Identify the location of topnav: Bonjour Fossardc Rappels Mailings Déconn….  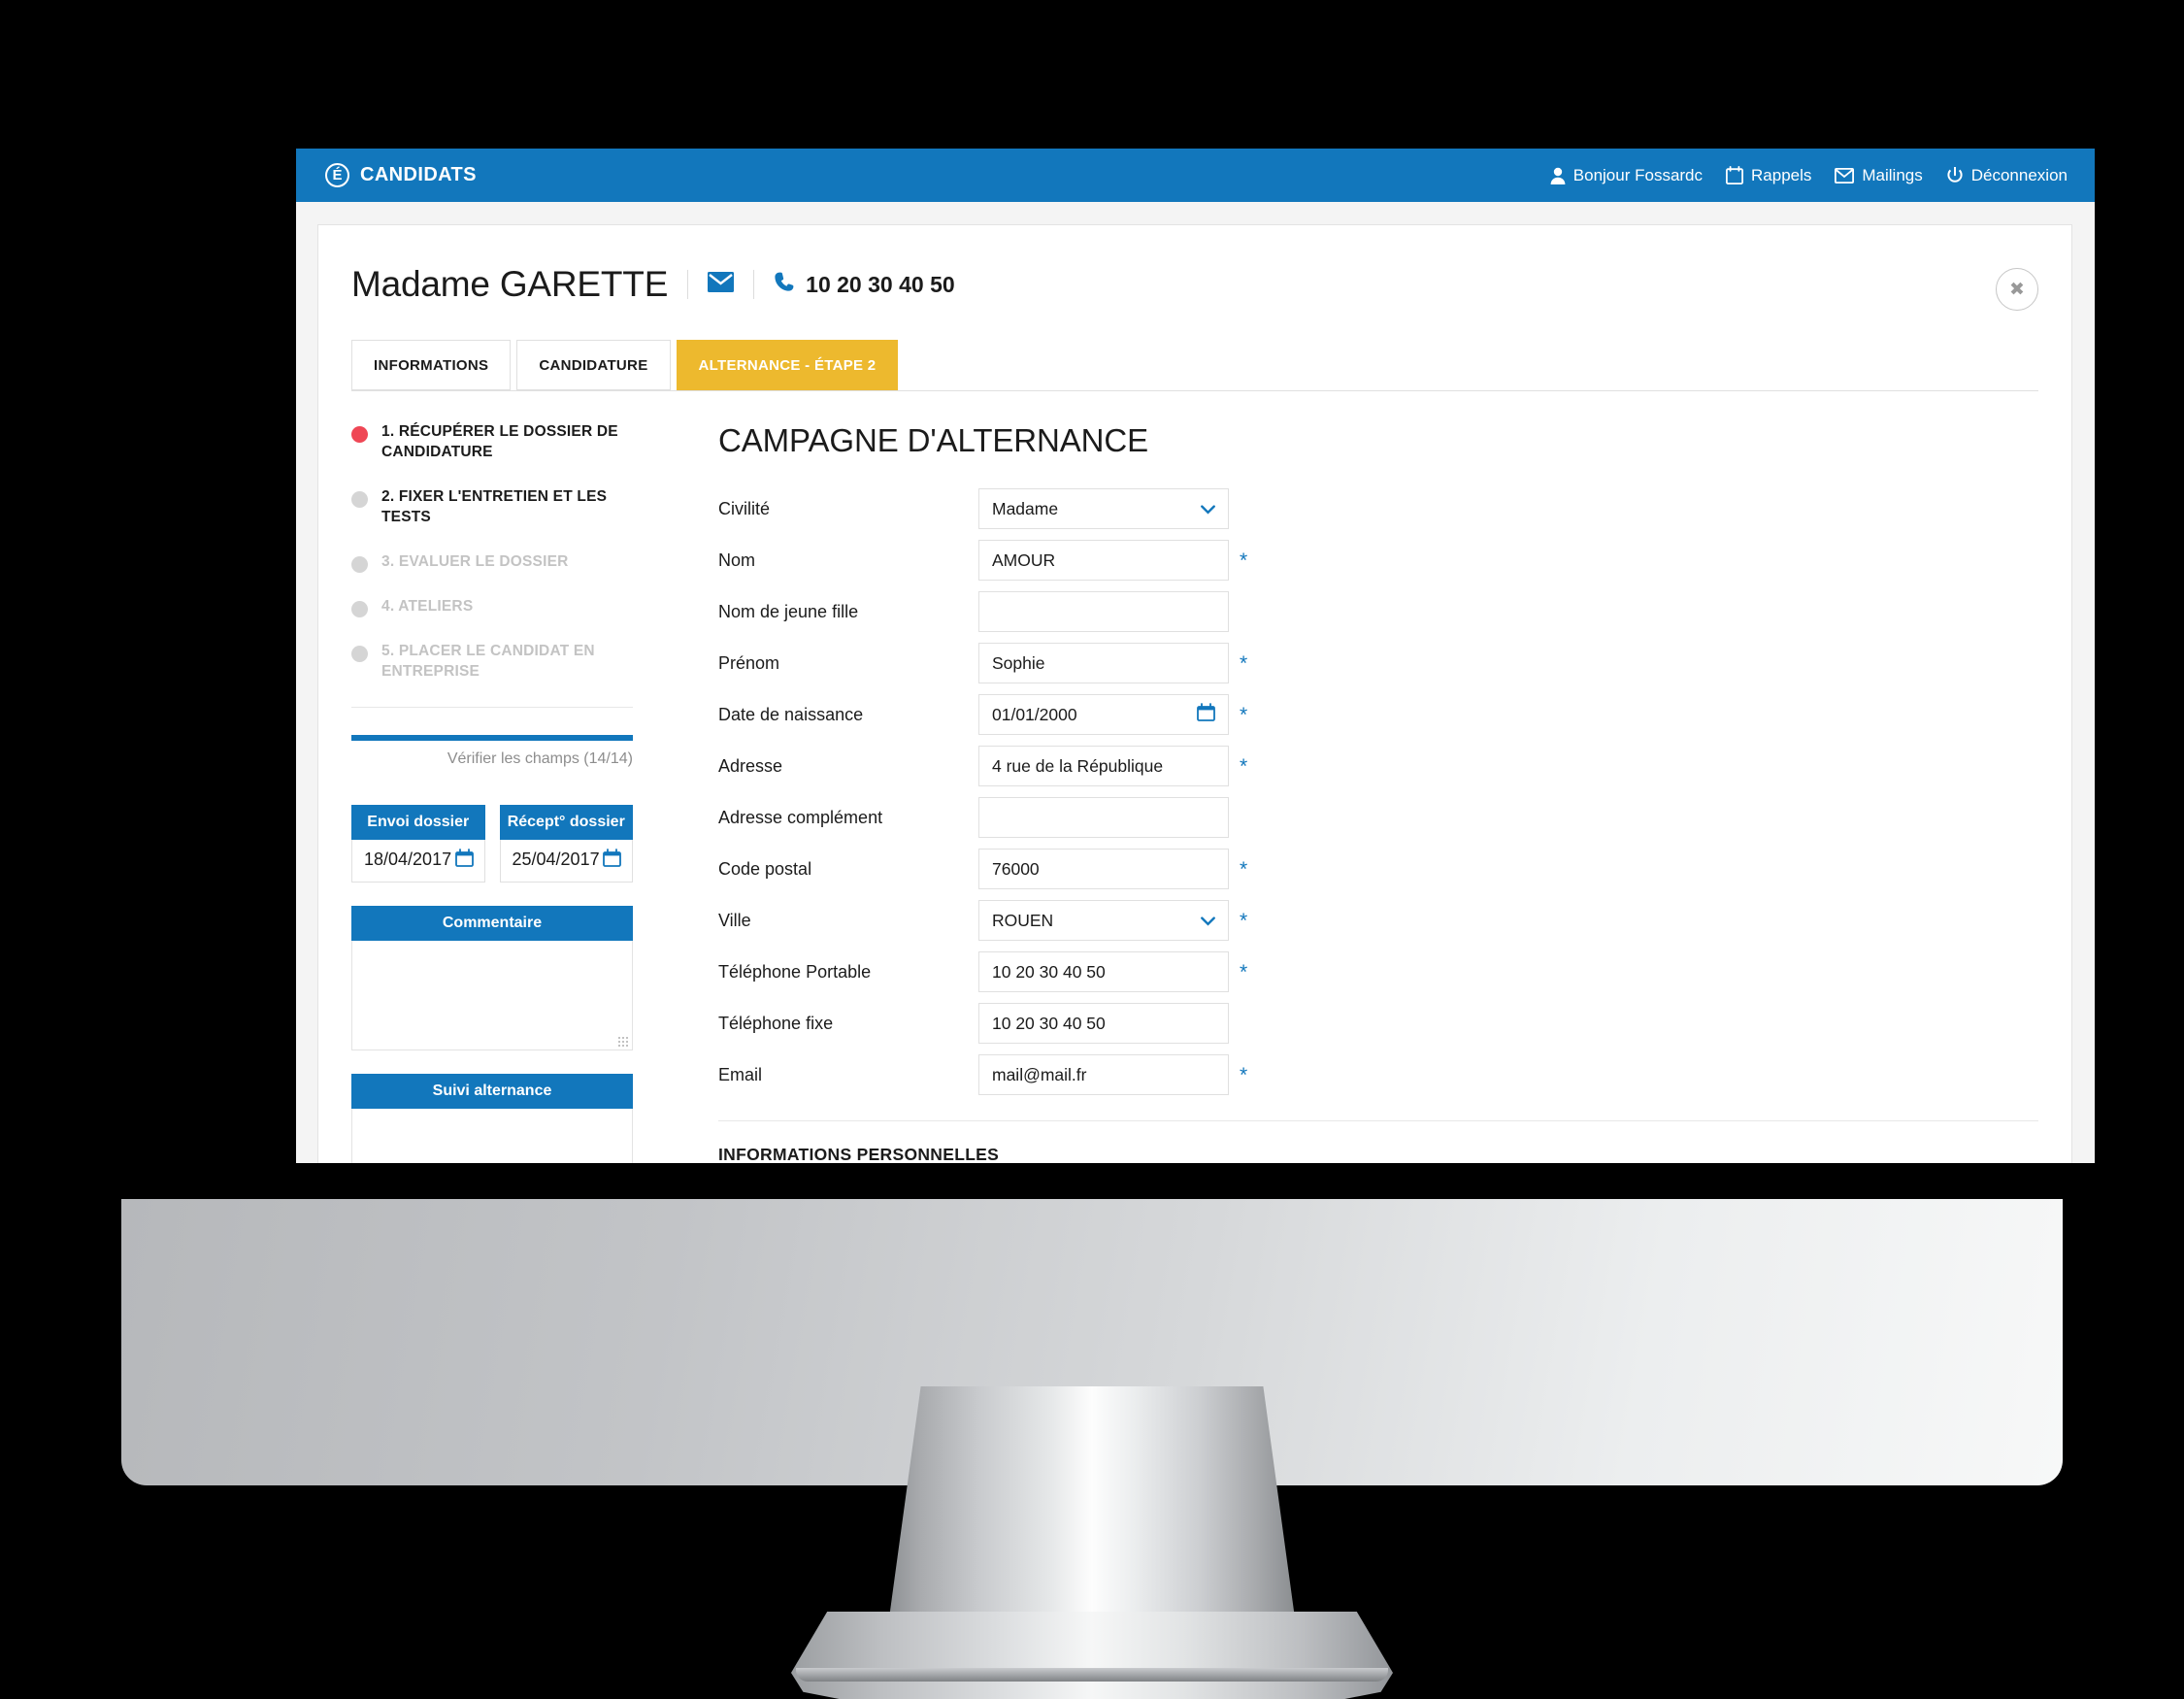
(1809, 175).